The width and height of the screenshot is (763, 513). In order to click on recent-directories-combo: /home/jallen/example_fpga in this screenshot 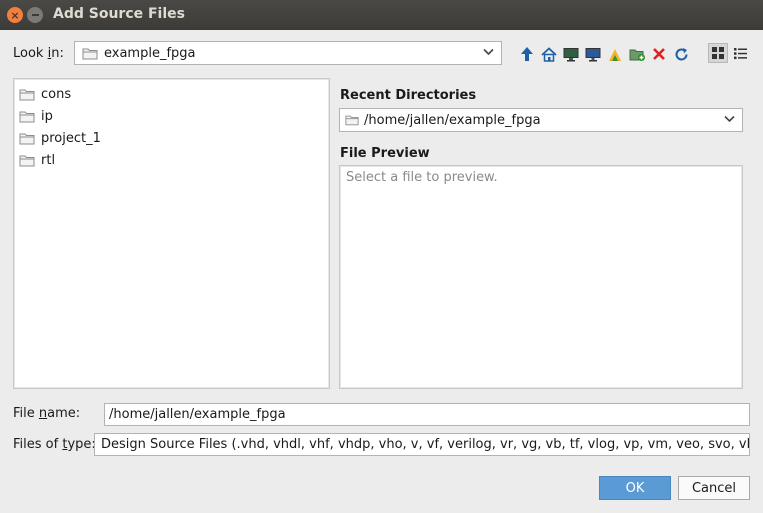, I will do `click(541, 120)`.